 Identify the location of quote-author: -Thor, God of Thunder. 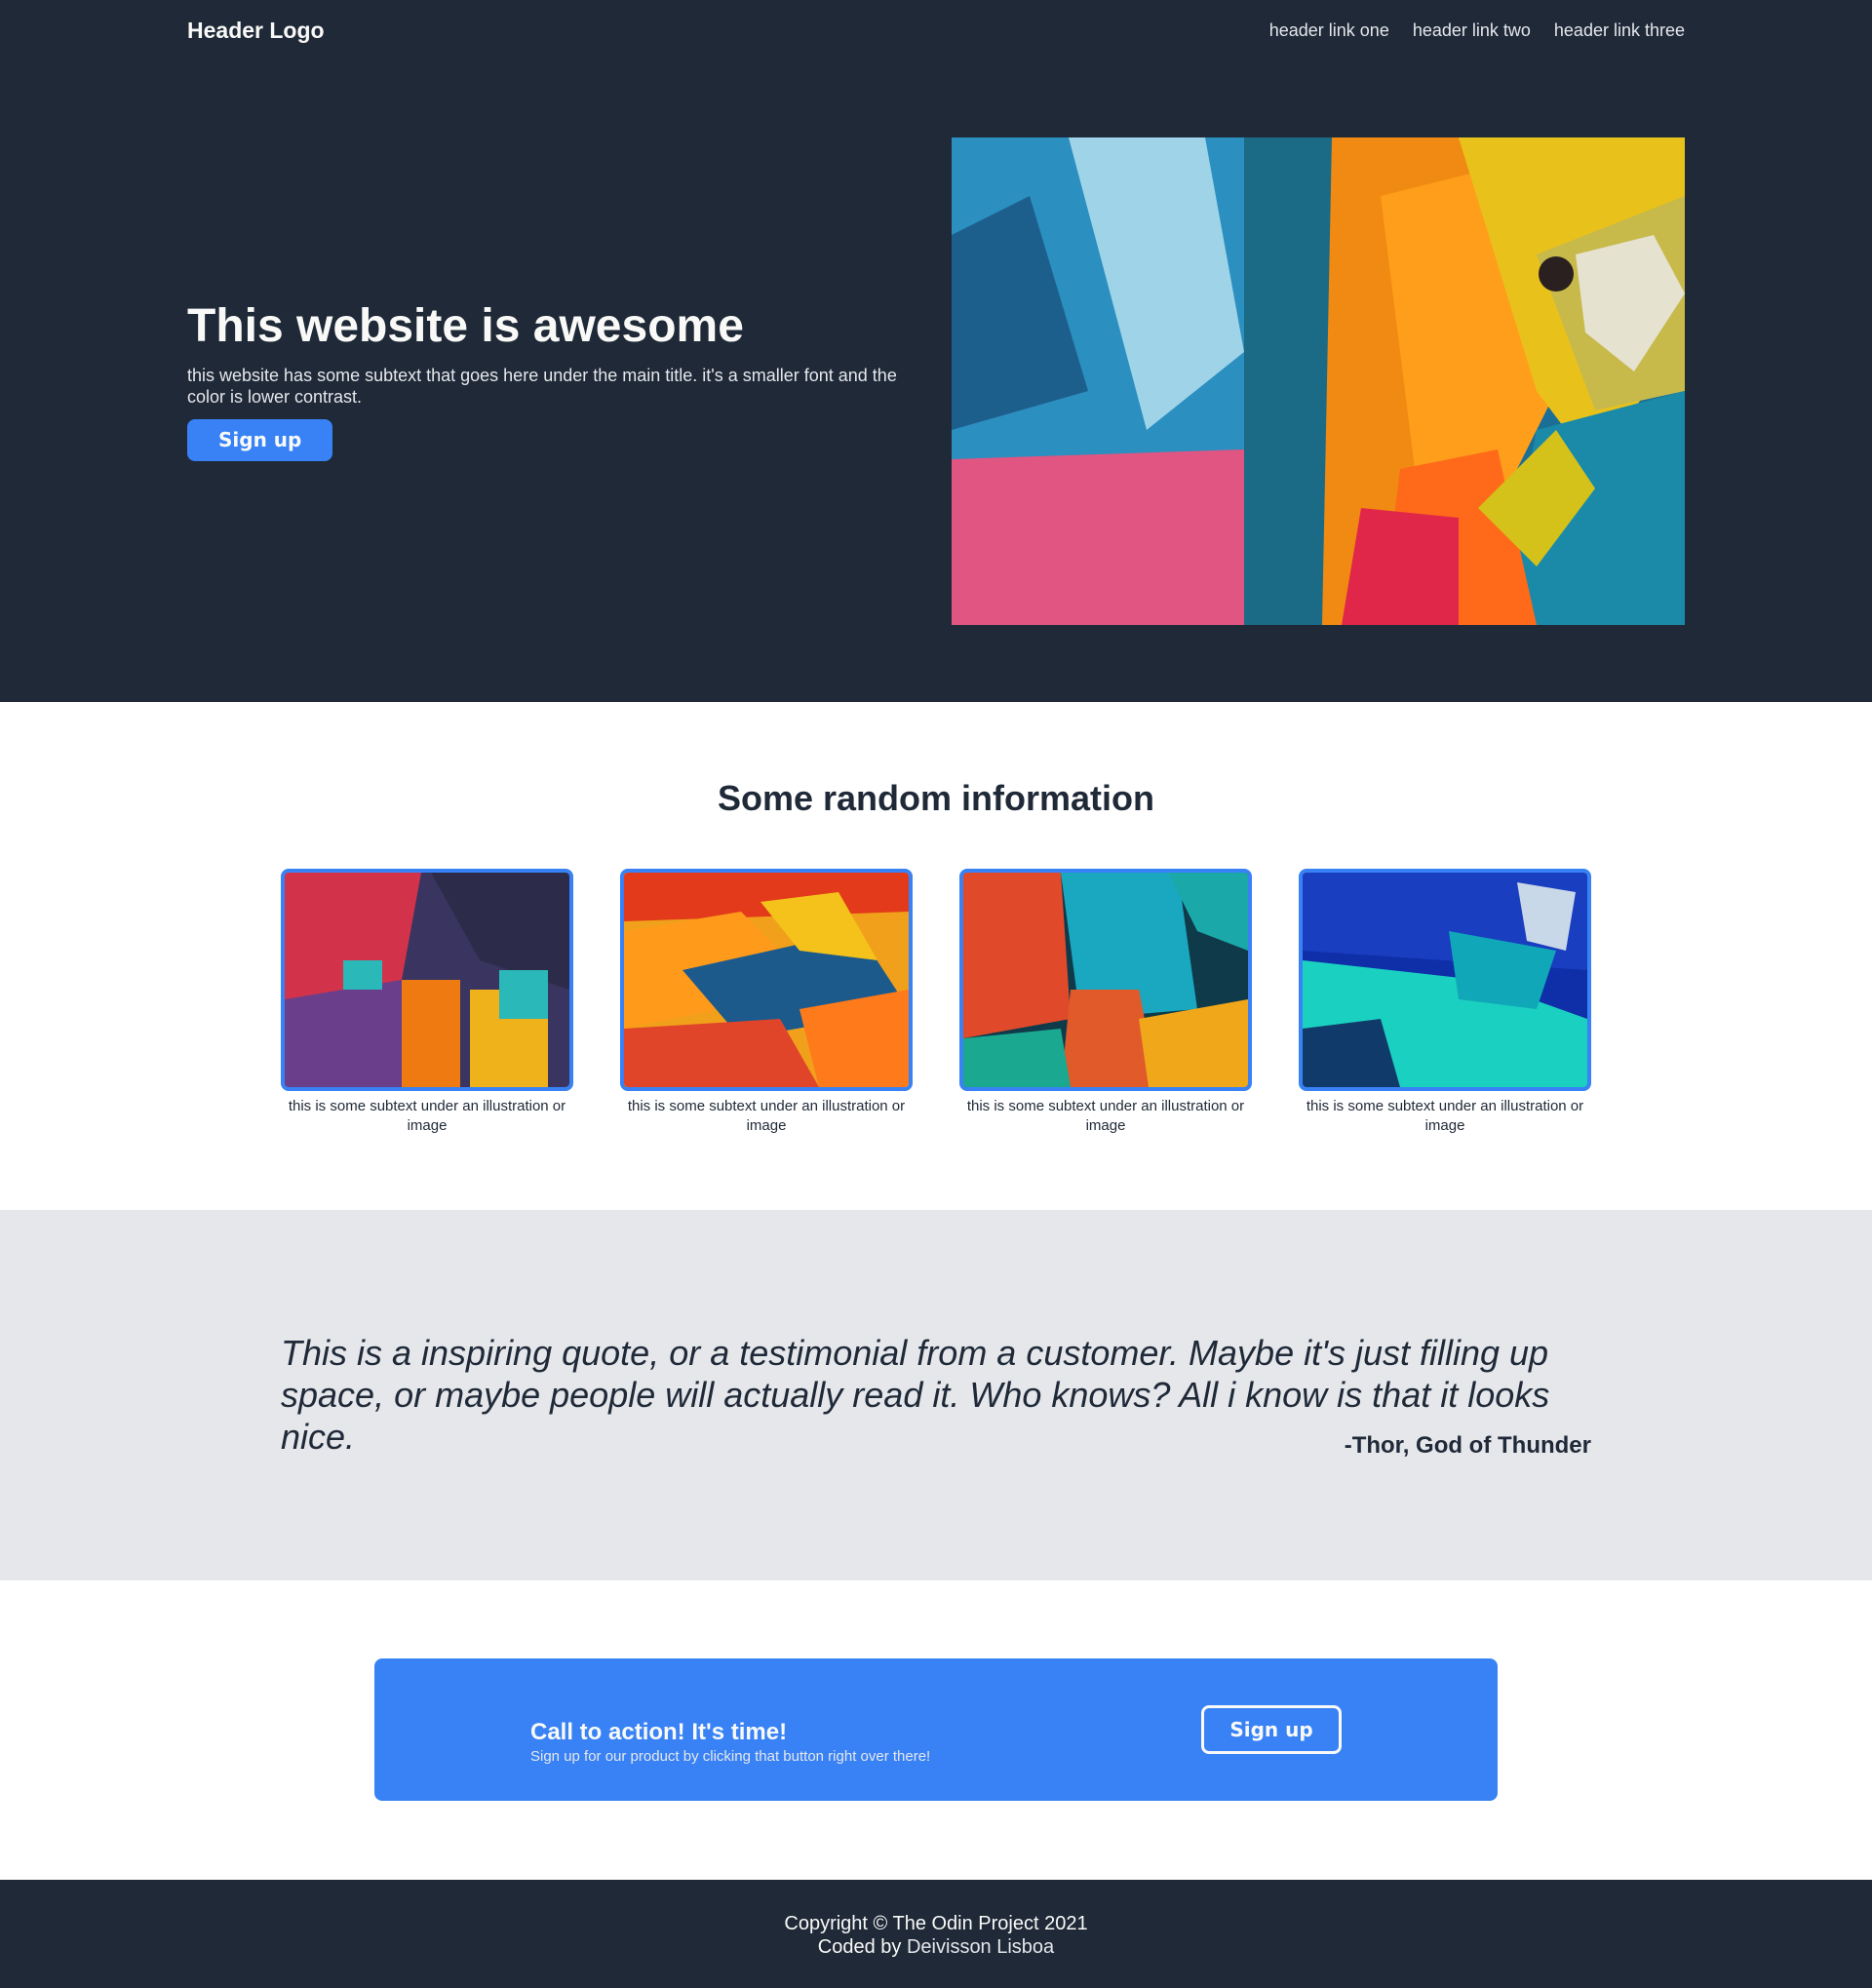
(1467, 1445).